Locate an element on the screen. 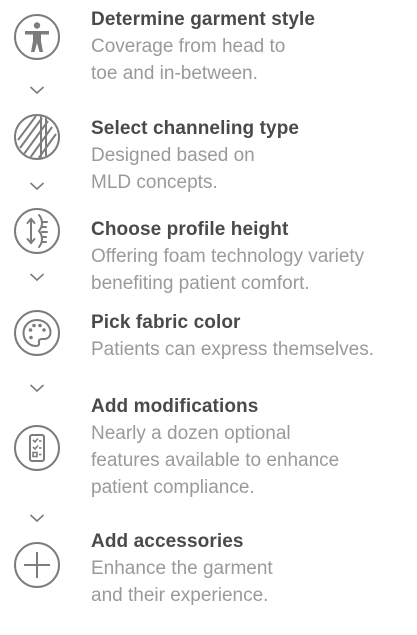 Image resolution: width=417 pixels, height=635 pixels. step-title: Pick fabric color is located at coordinates (166, 322).